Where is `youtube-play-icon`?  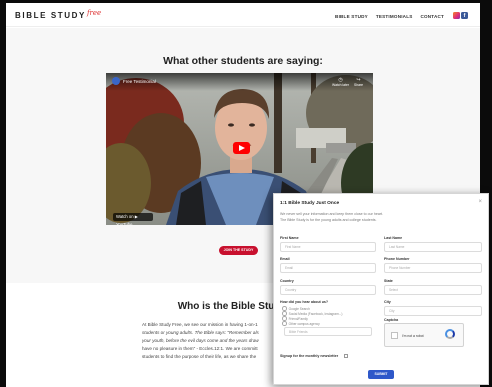
youtube-play-icon is located at coordinates (241, 148).